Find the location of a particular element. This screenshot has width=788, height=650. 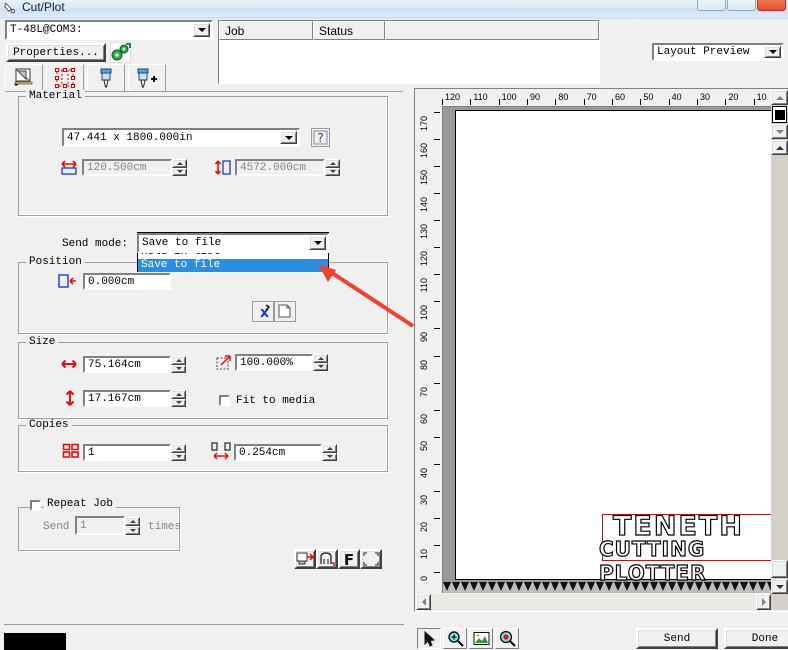

position-group-title: Position is located at coordinates (55, 262).